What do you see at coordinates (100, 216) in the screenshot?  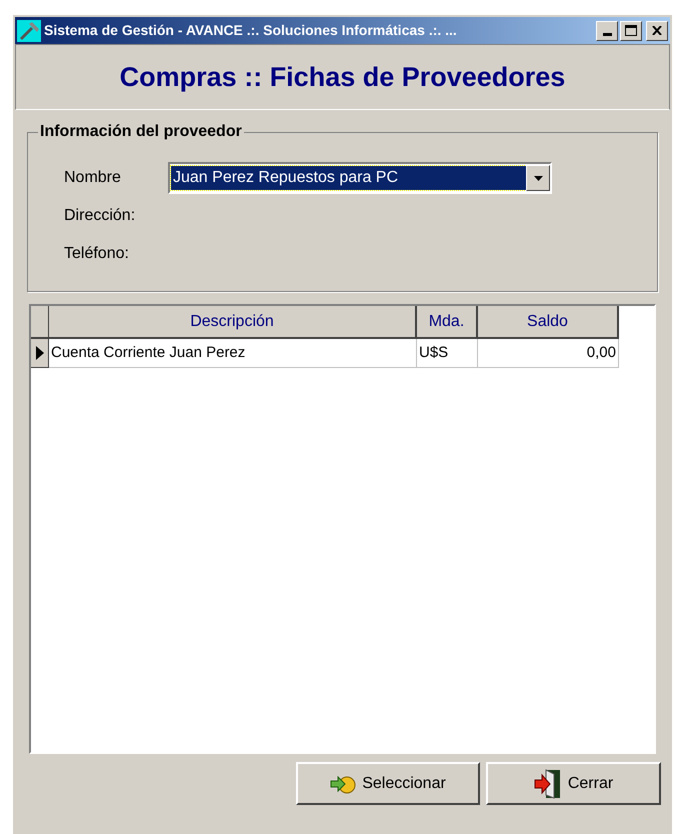 I see `field-label: Dirección:` at bounding box center [100, 216].